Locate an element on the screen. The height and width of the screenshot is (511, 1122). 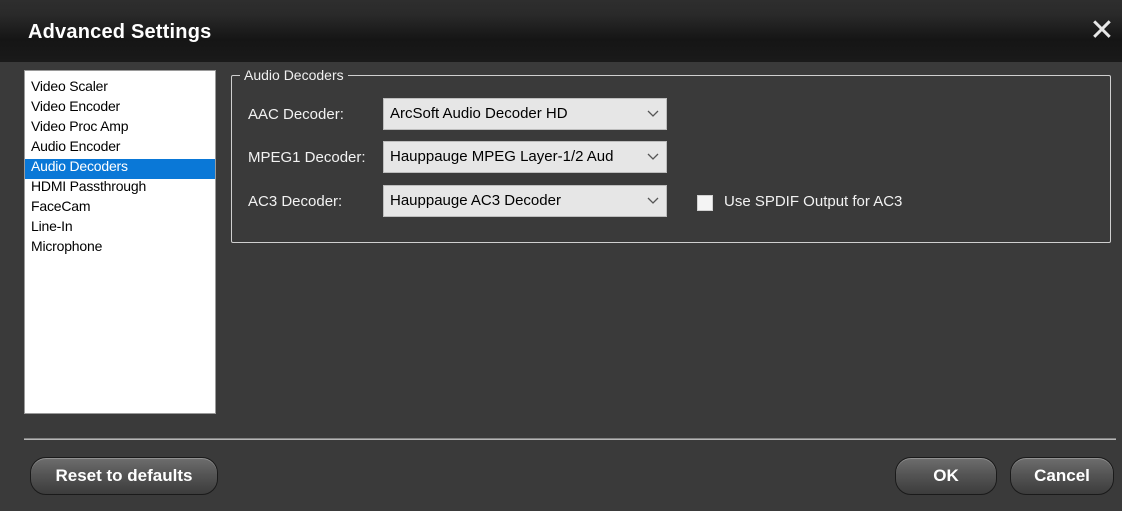
sidebar-item-audio-decoders: Audio Decoders is located at coordinates (120, 169).